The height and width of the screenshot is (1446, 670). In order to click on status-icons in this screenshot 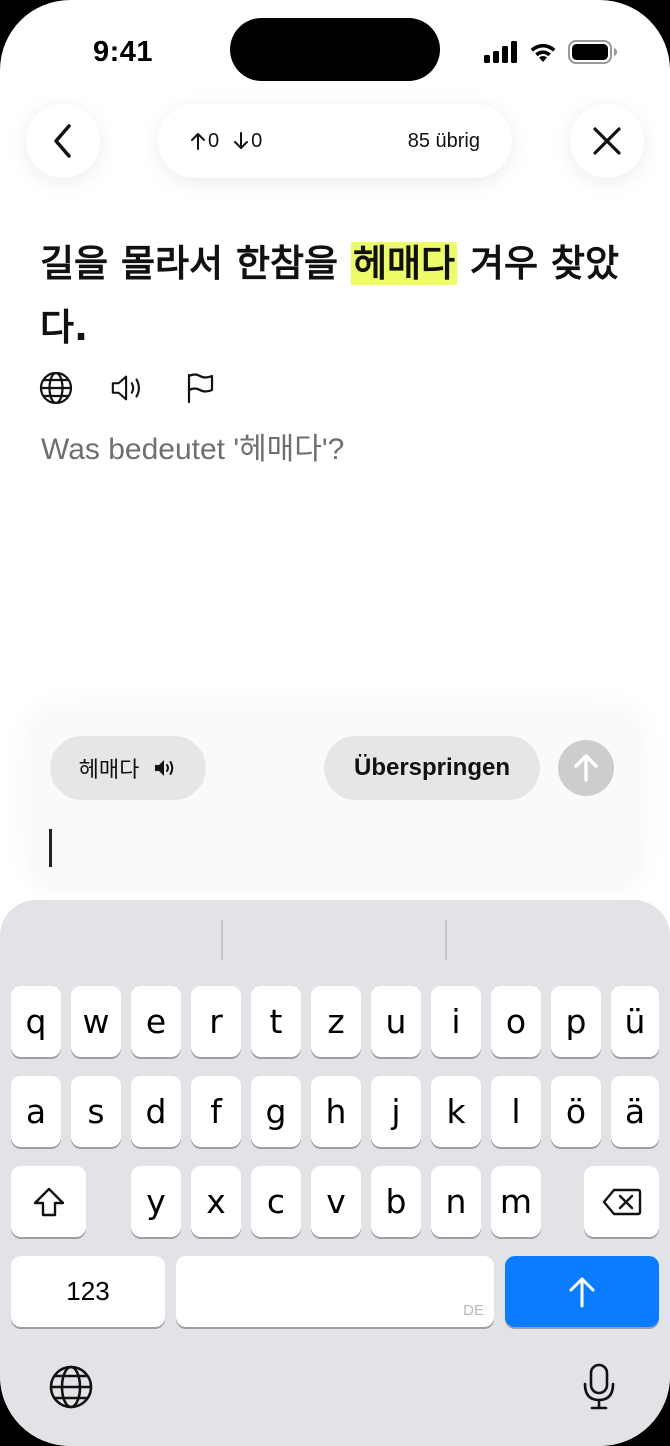, I will do `click(551, 52)`.